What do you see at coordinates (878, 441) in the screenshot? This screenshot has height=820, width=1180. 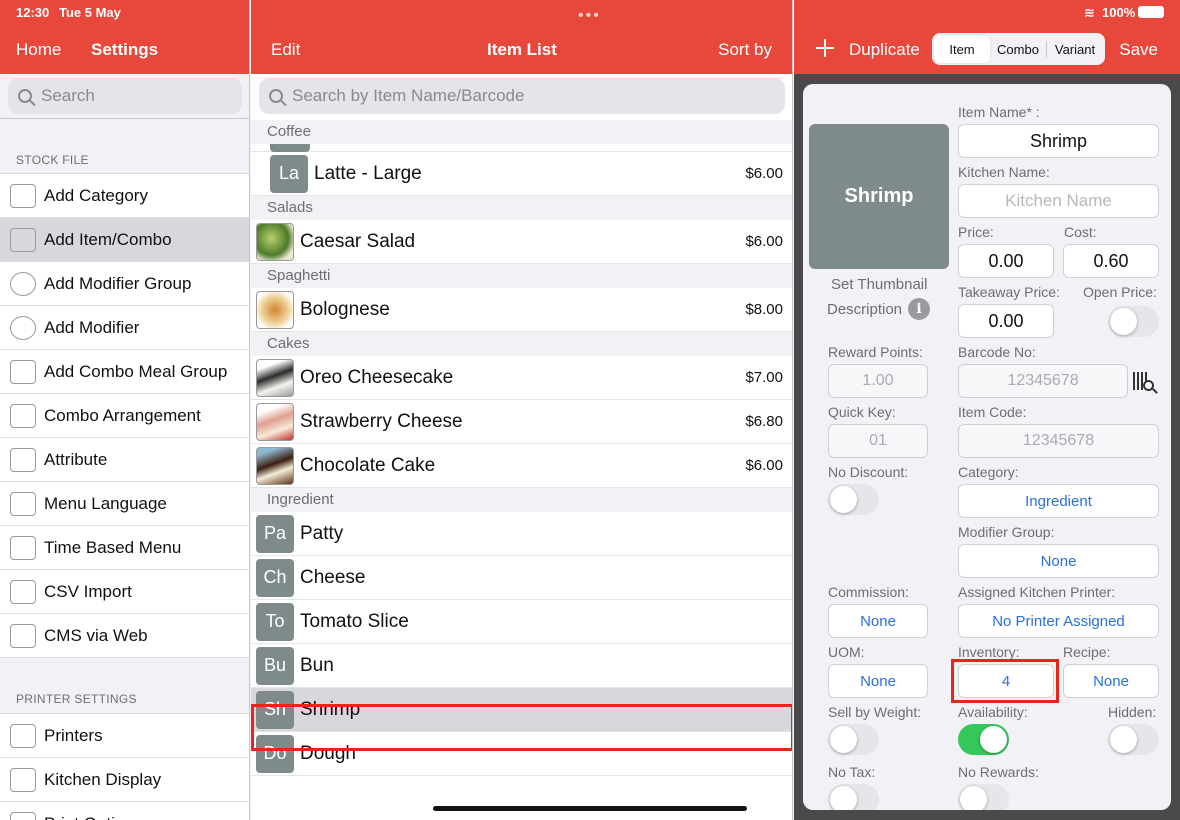 I see `quick-key-field: 01` at bounding box center [878, 441].